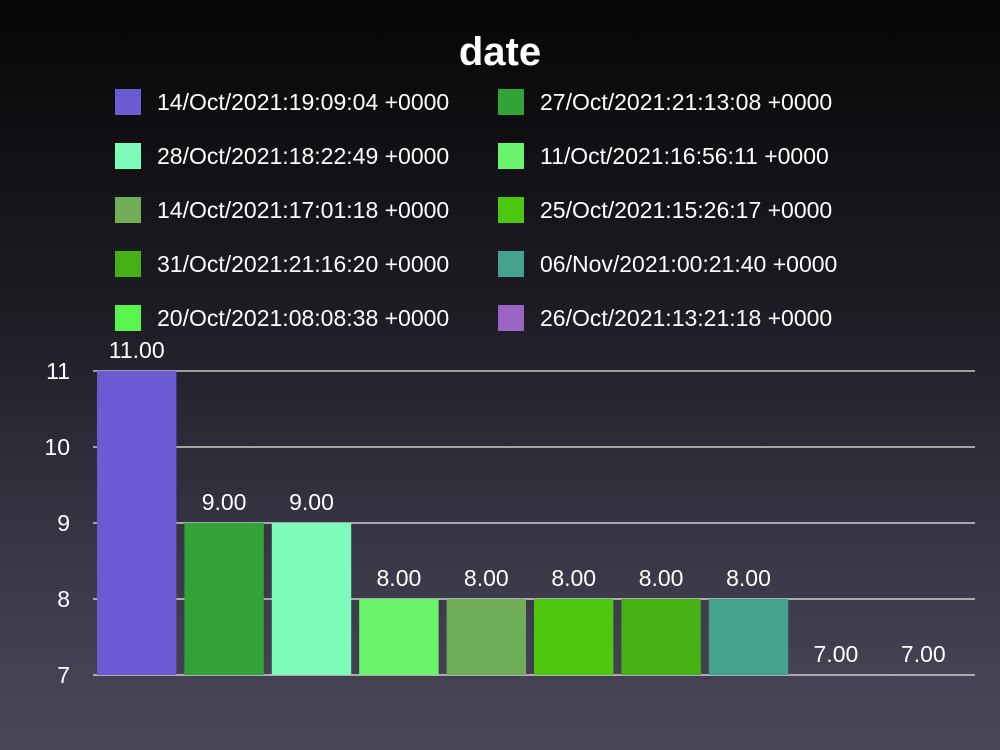  Describe the element at coordinates (58, 371) in the screenshot. I see `y-tick-label: 11` at that location.